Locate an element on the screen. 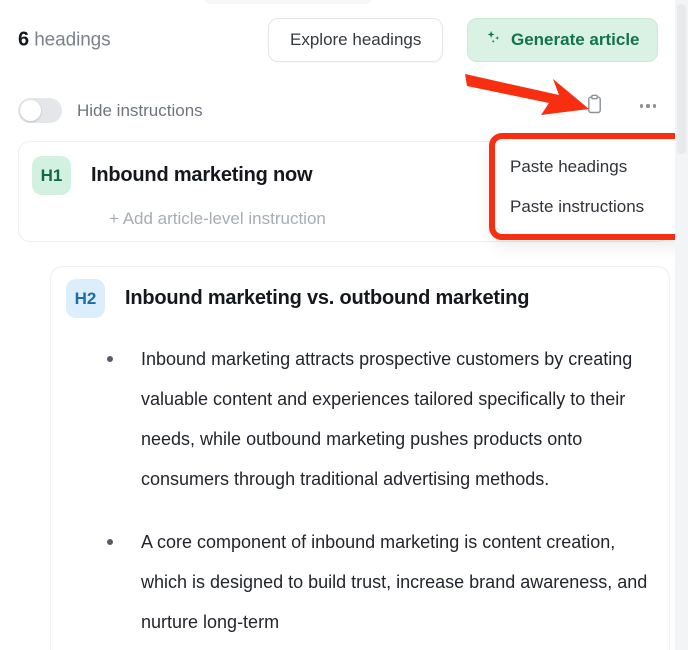 This screenshot has height=650, width=688. top-partial-panel is located at coordinates (288, 2).